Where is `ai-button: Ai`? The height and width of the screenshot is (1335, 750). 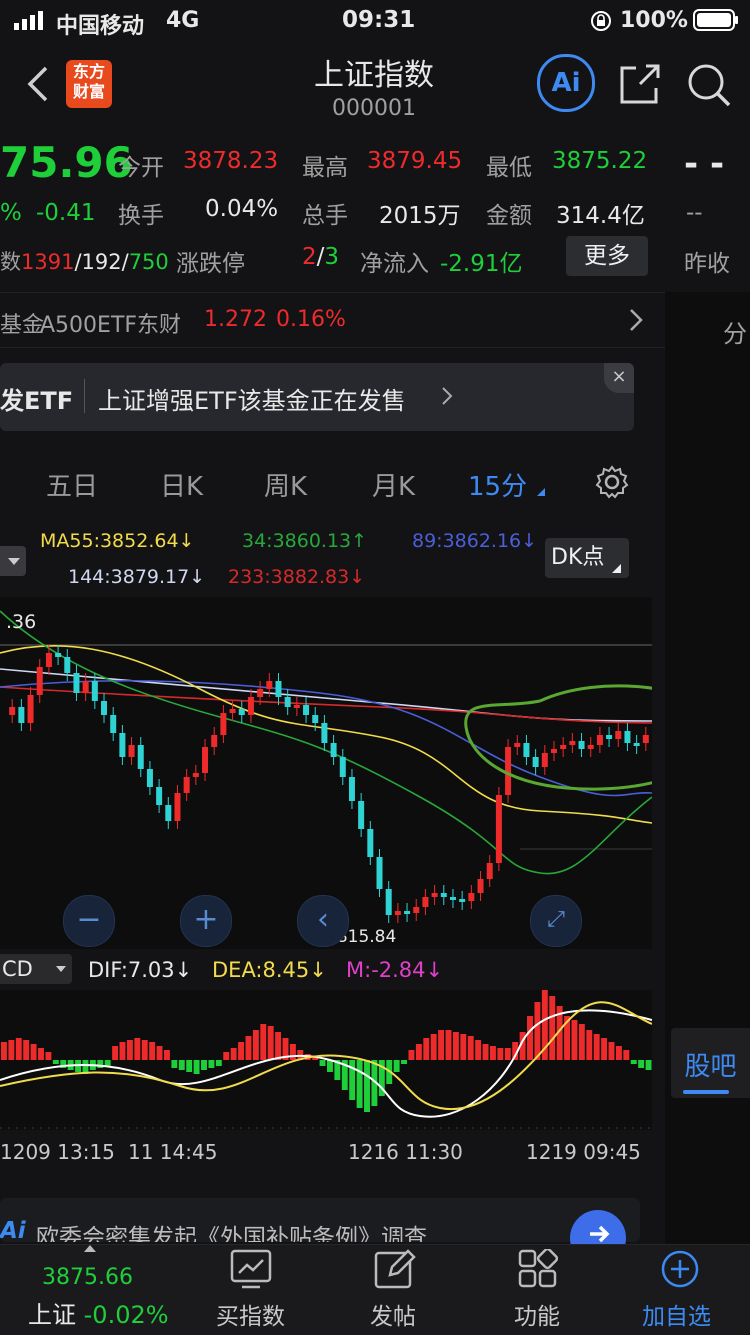 ai-button: Ai is located at coordinates (566, 83).